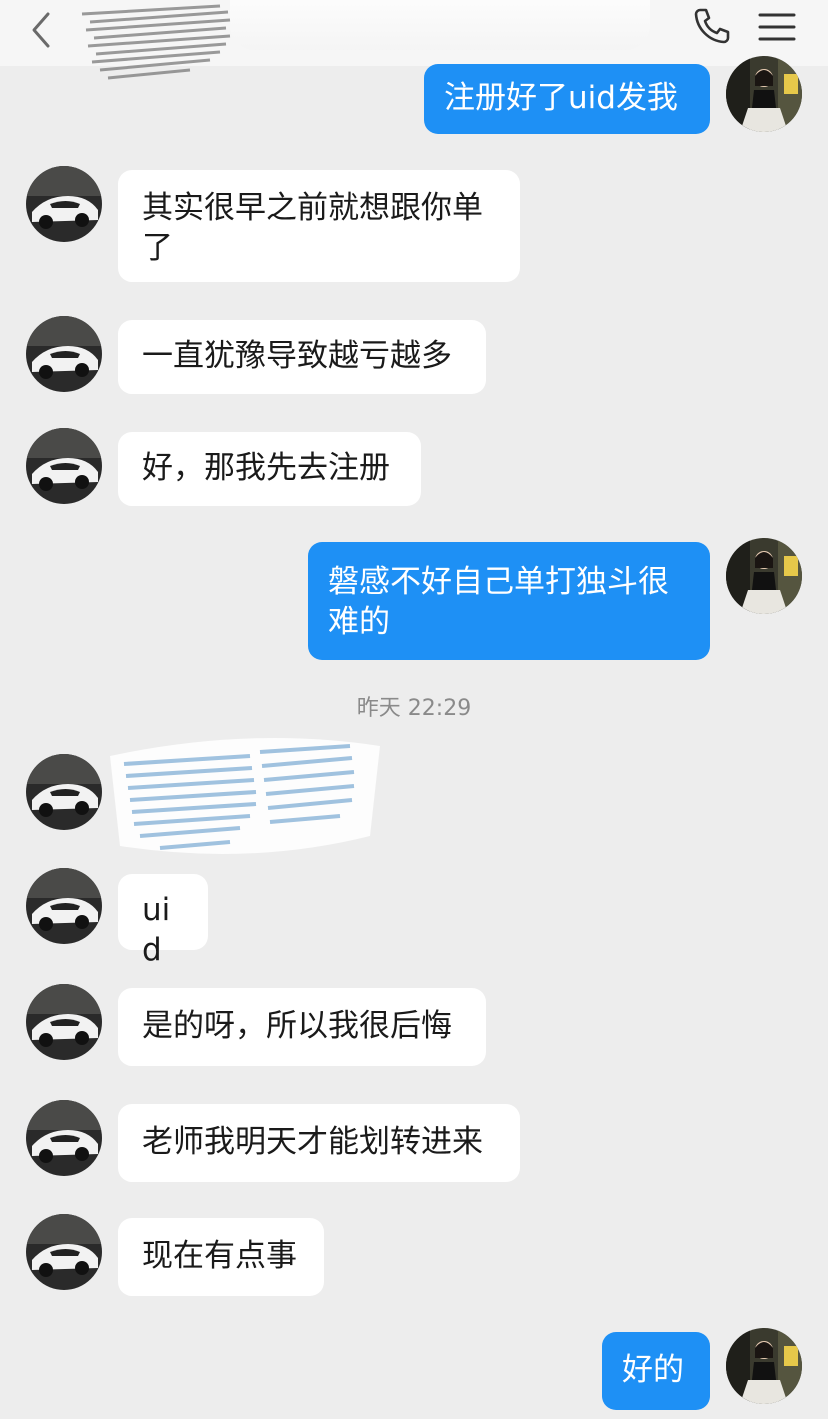  Describe the element at coordinates (269, 469) in the screenshot. I see `message-bubble-incoming: 好，那我先去注册` at that location.